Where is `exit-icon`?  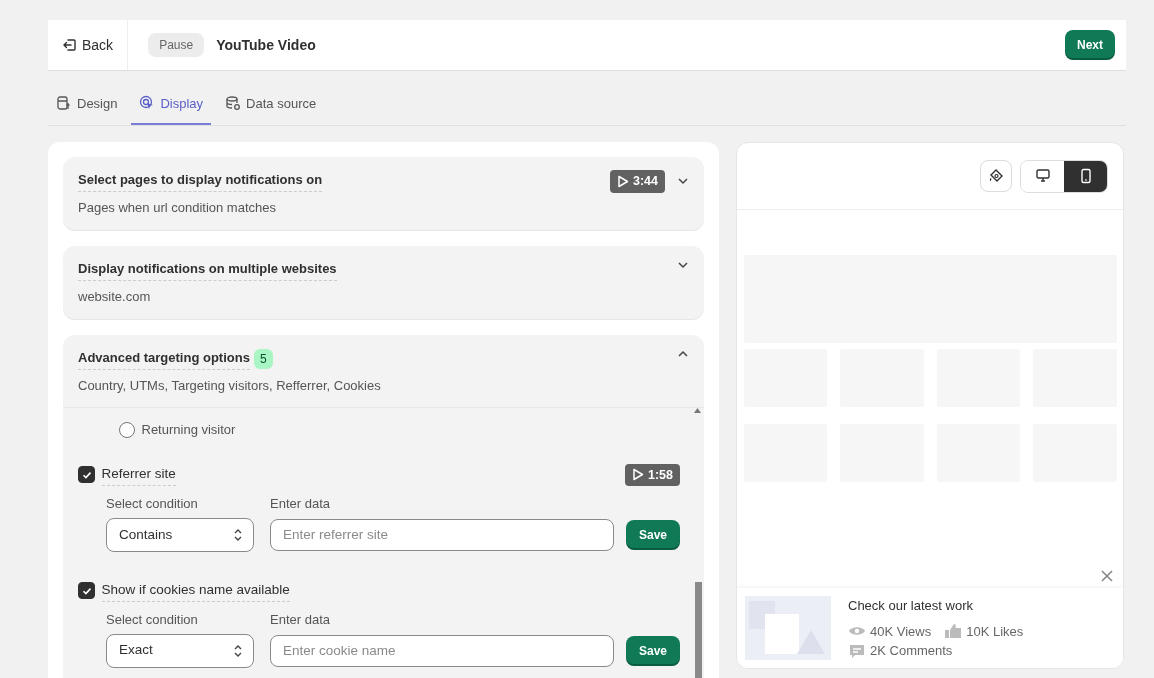
exit-icon is located at coordinates (70, 45).